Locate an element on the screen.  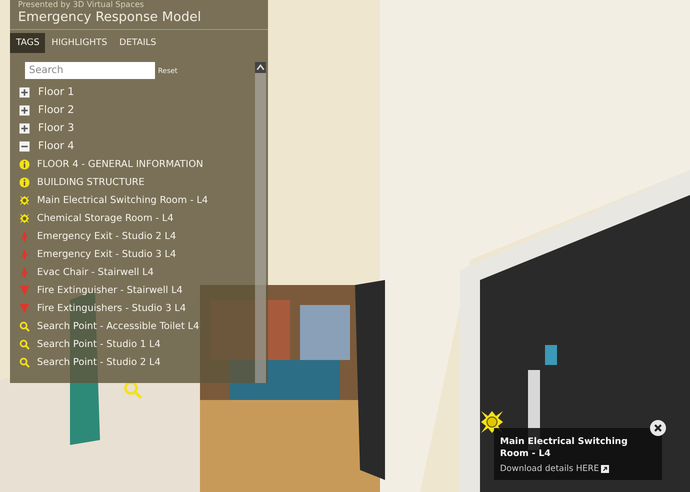
floor-item: Floor 4 is located at coordinates (137, 146).